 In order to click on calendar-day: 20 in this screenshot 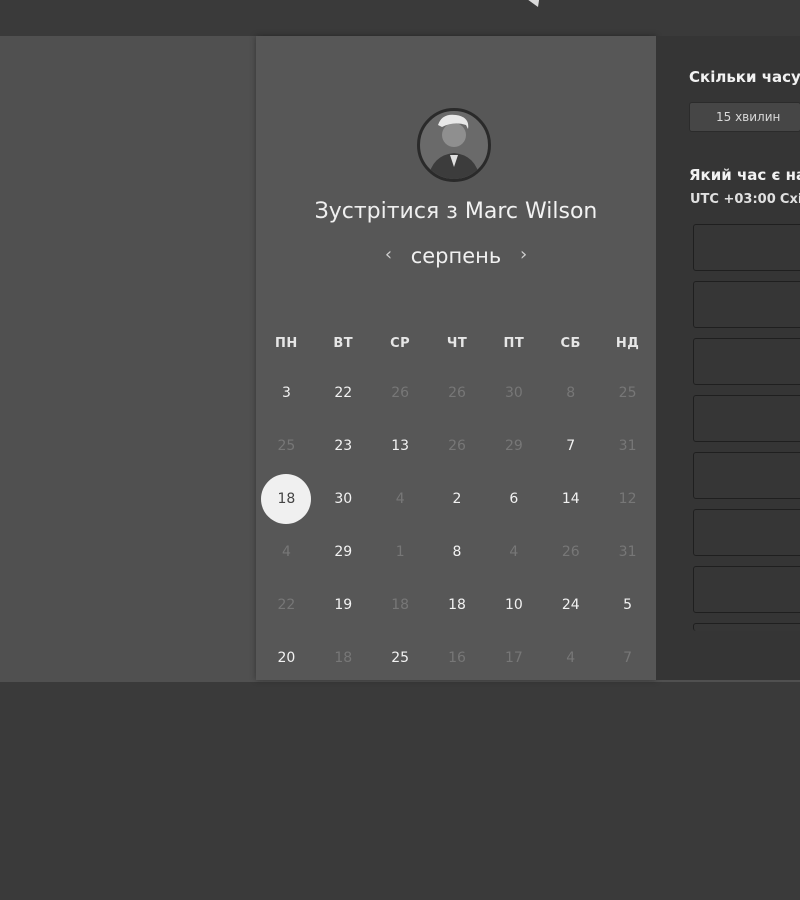, I will do `click(286, 657)`.